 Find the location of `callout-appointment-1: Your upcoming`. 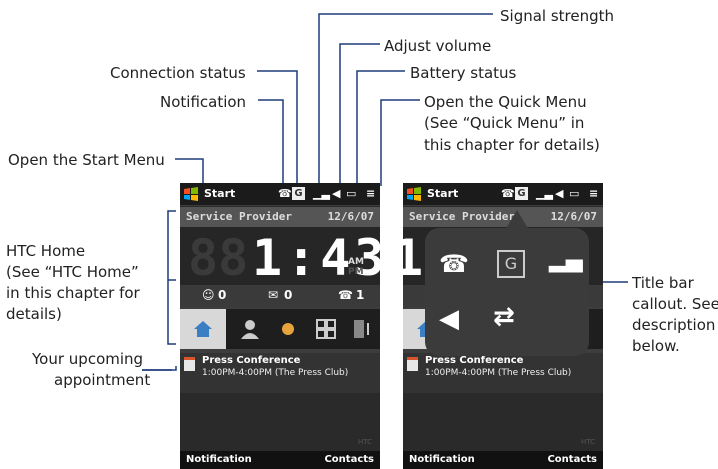

callout-appointment-1: Your upcoming is located at coordinates (88, 359).